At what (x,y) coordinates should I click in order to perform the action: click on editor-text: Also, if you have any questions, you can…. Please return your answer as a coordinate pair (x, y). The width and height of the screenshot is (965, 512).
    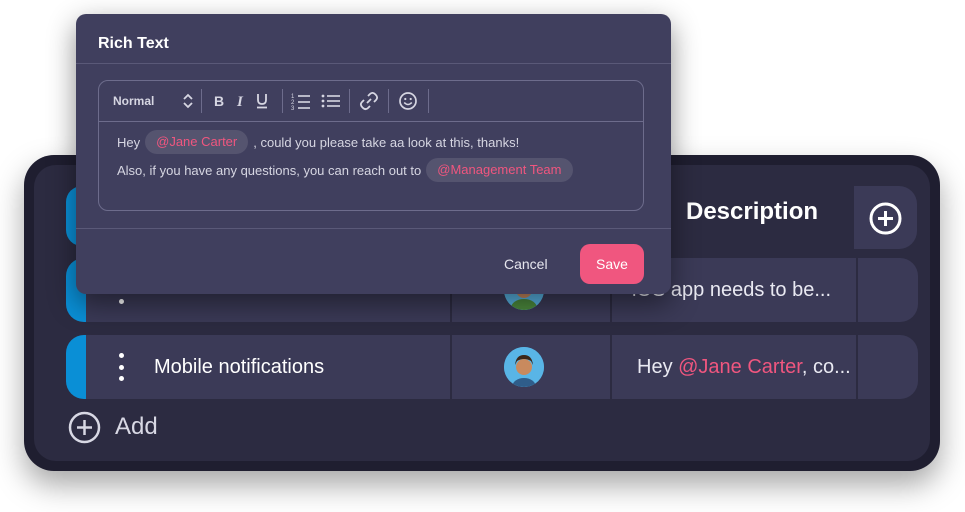
    Looking at the image, I should click on (269, 170).